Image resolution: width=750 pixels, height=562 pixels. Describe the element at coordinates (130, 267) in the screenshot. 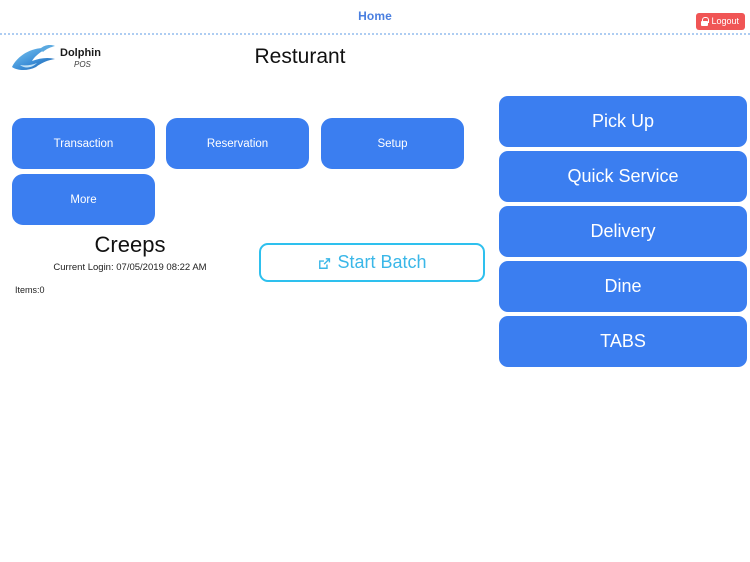

I see `current-login-info: Current Login: 07/05/2019 08:22 AM` at that location.